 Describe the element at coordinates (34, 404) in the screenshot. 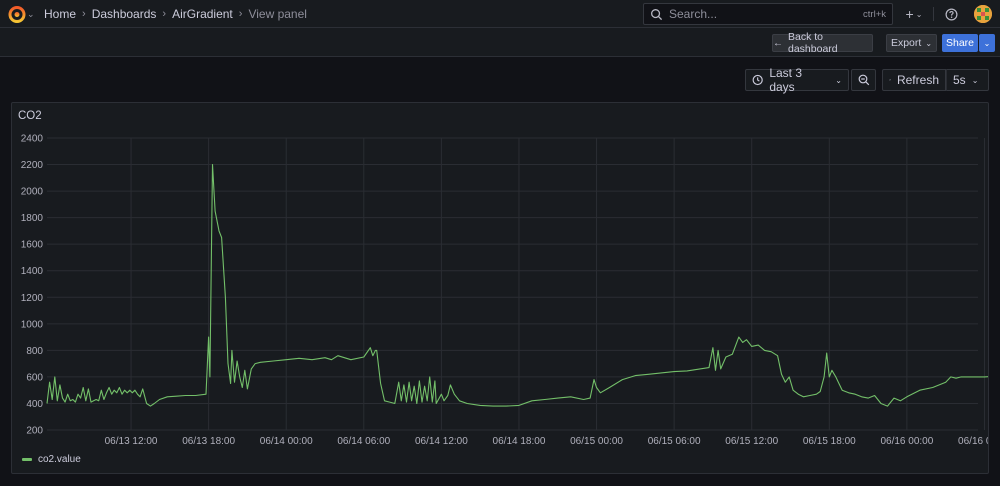

I see `y-tick-label: 400` at that location.